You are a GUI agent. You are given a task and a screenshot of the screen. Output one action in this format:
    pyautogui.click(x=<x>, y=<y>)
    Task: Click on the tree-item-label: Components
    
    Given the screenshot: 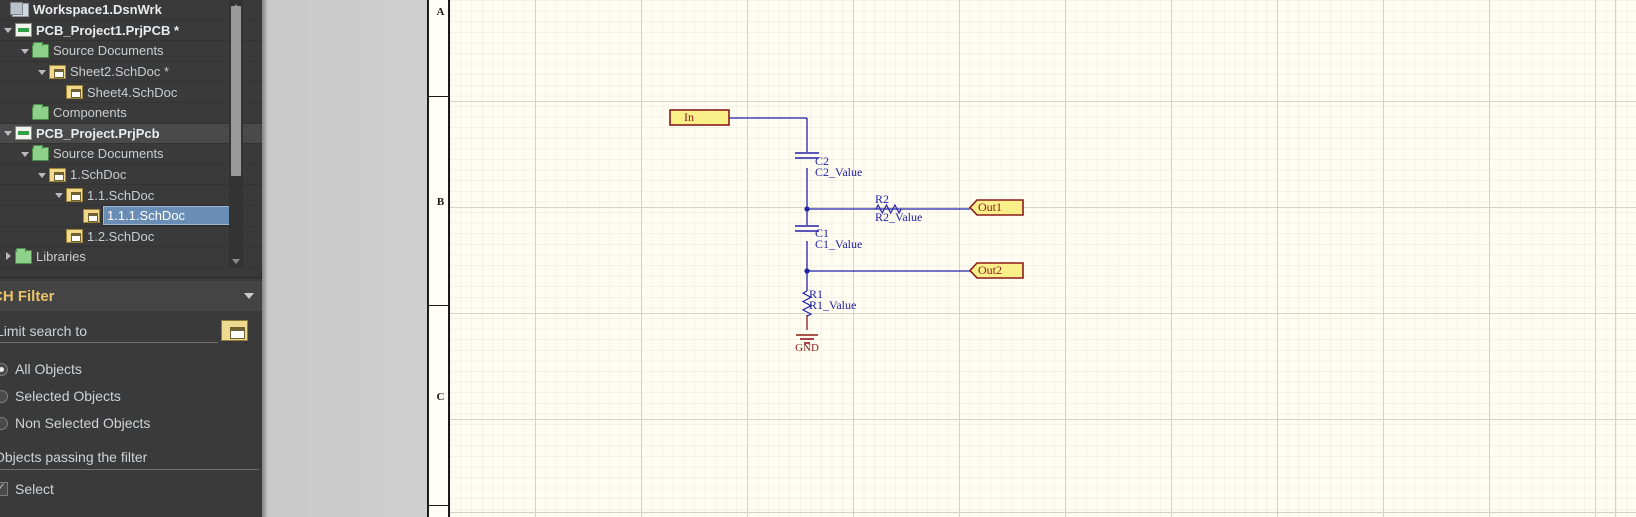 What is the action you would take?
    pyautogui.click(x=90, y=113)
    